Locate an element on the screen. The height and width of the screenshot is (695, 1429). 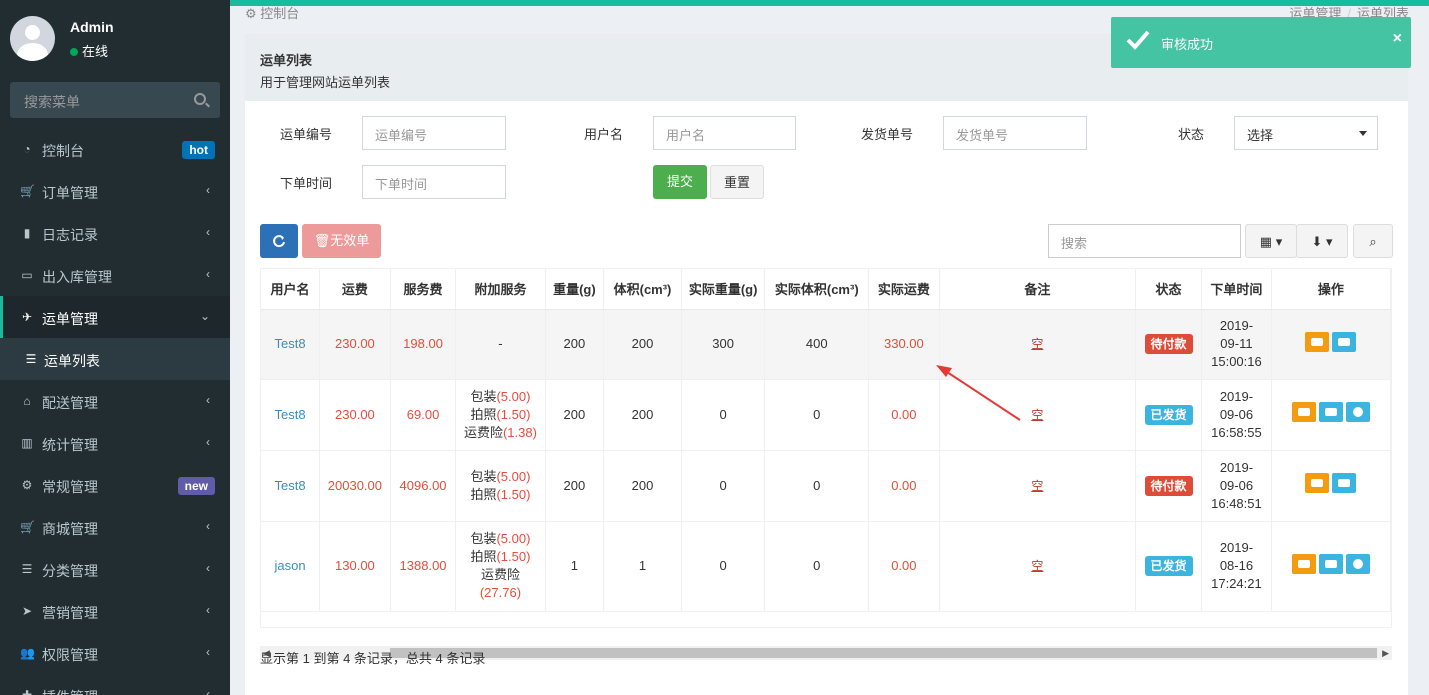
username-input: 用户名 is located at coordinates (724, 133).